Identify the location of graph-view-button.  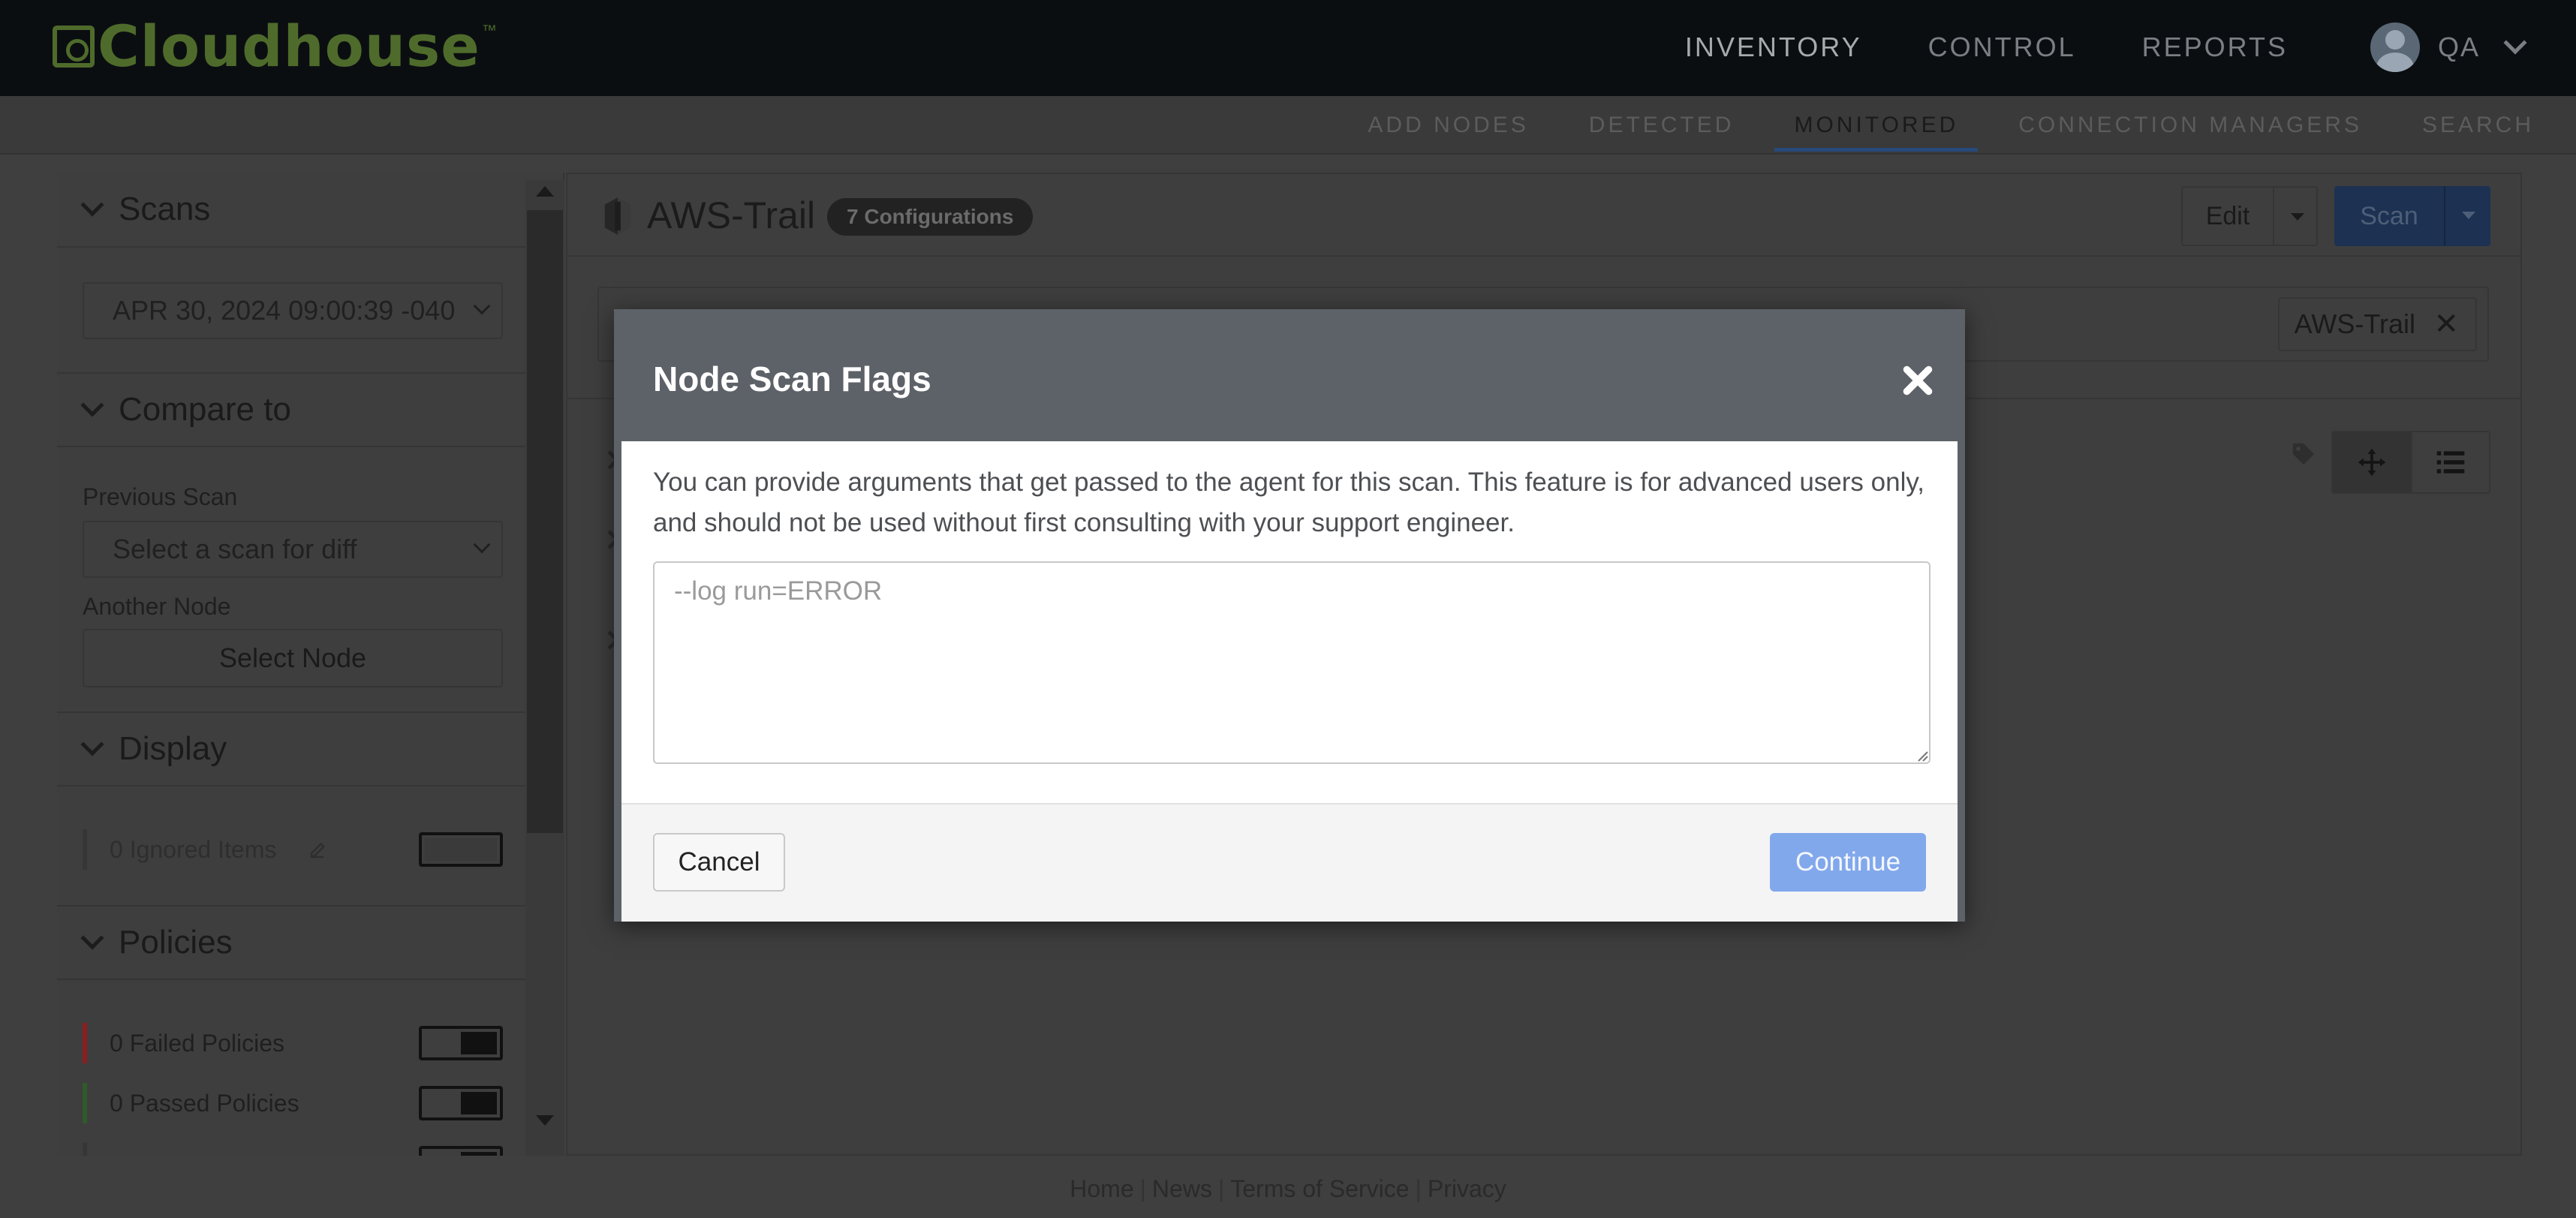
(2372, 462).